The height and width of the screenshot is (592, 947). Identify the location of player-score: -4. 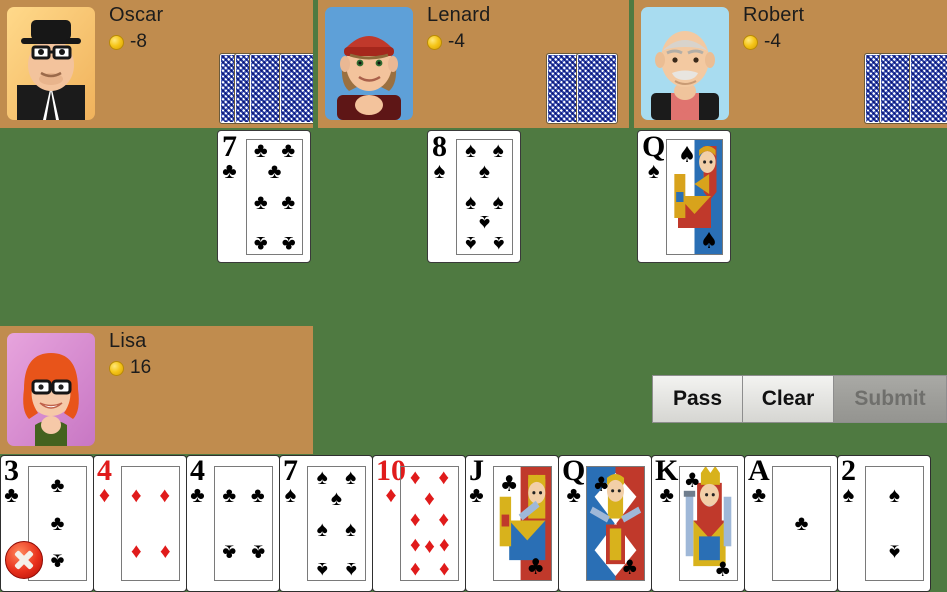
(773, 42).